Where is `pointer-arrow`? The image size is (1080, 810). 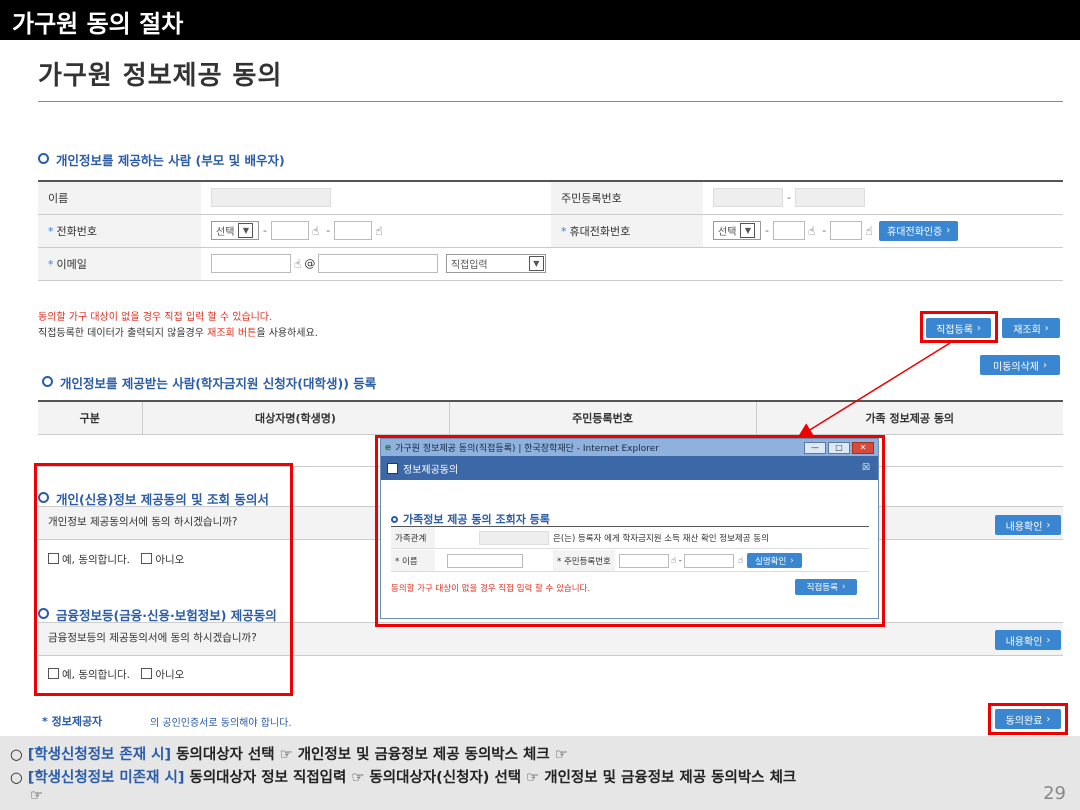 pointer-arrow is located at coordinates (874, 390).